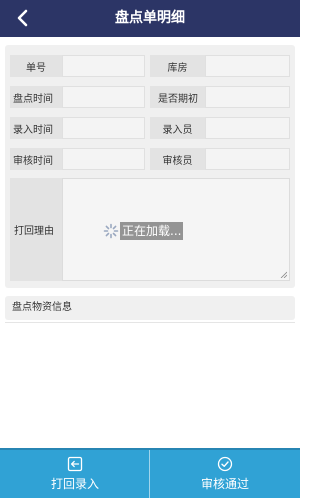  Describe the element at coordinates (36, 128) in the screenshot. I see `label-entry-time: 录入时间` at that location.